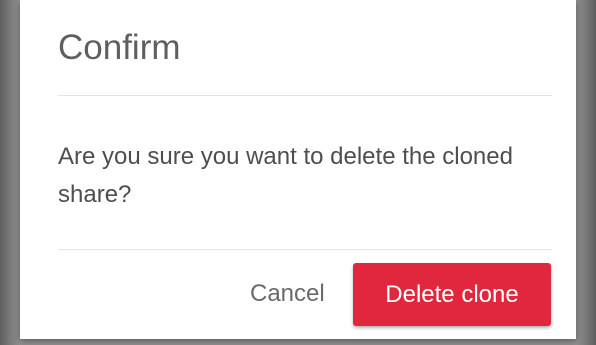  I want to click on dialog-title: Confirm, so click(119, 47).